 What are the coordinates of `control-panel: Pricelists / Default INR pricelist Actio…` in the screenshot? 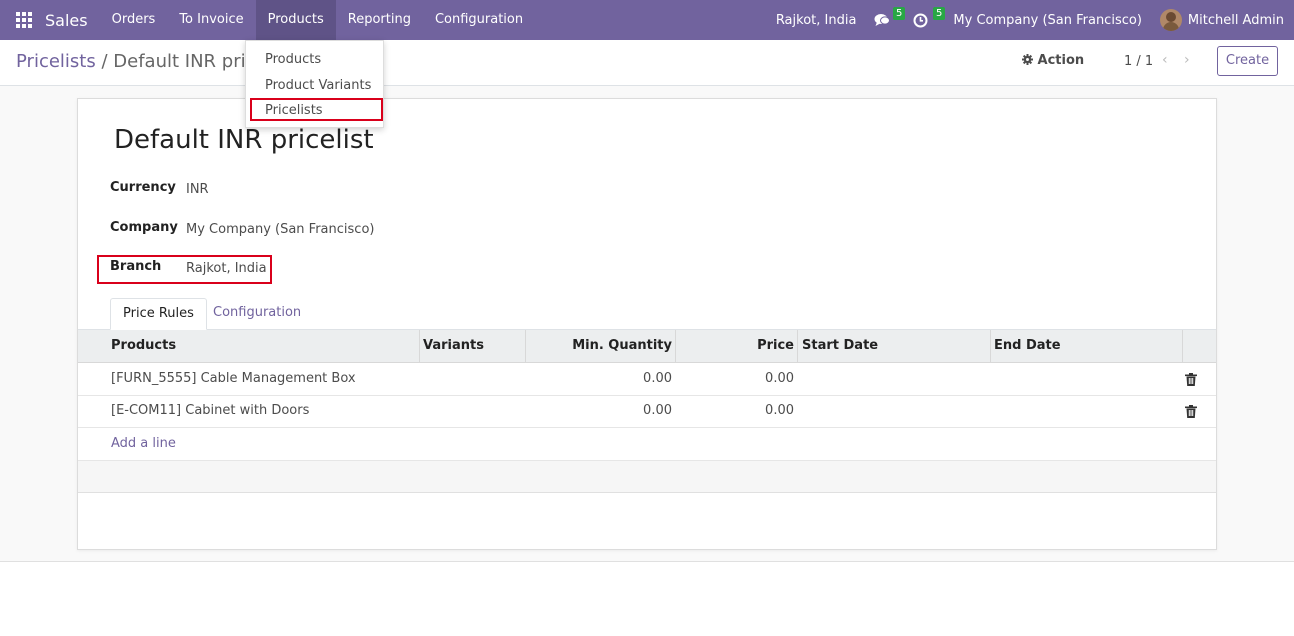 It's located at (647, 63).